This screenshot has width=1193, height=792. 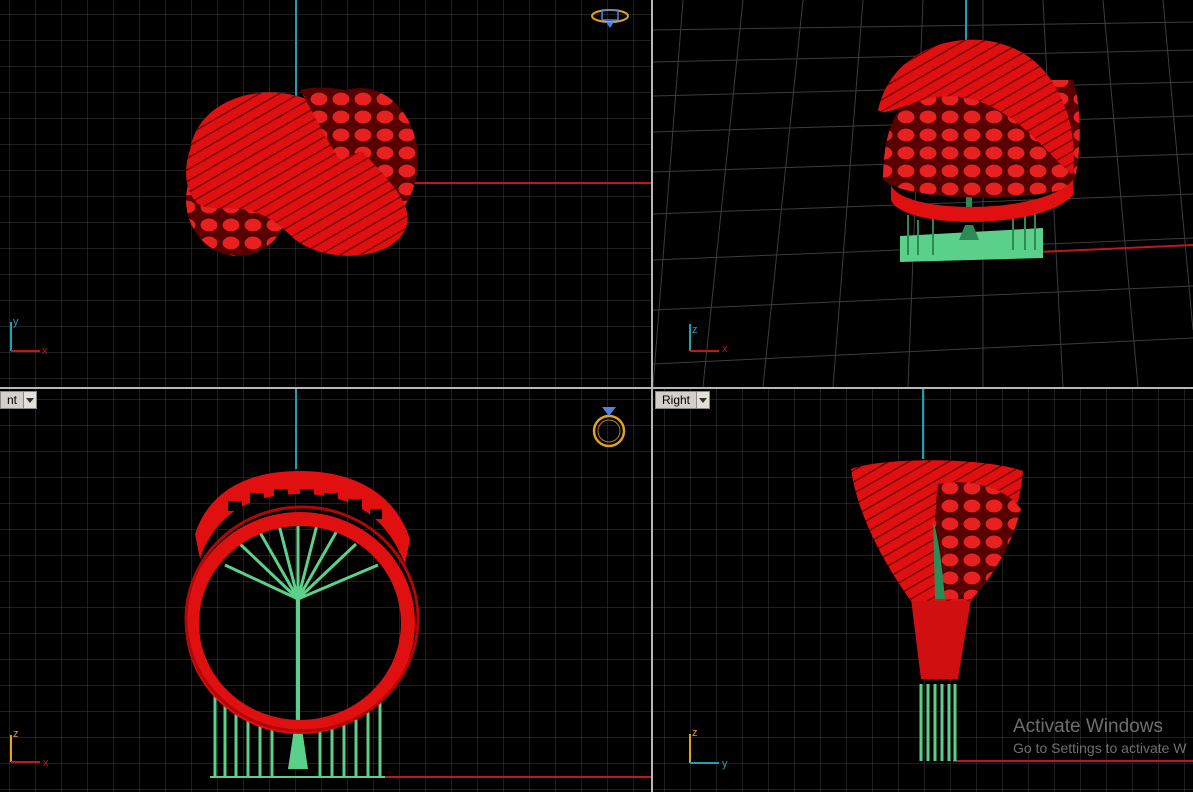 I want to click on viewport-label-front: nt, so click(x=19, y=400).